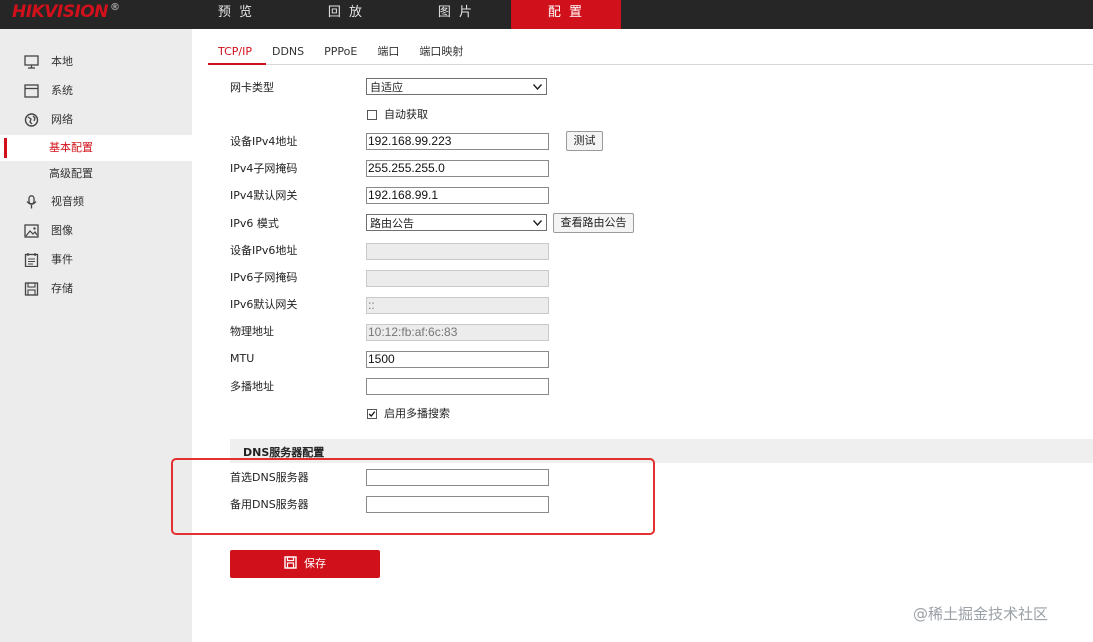  Describe the element at coordinates (456, 14) in the screenshot. I see `nav-picture: 图 片` at that location.